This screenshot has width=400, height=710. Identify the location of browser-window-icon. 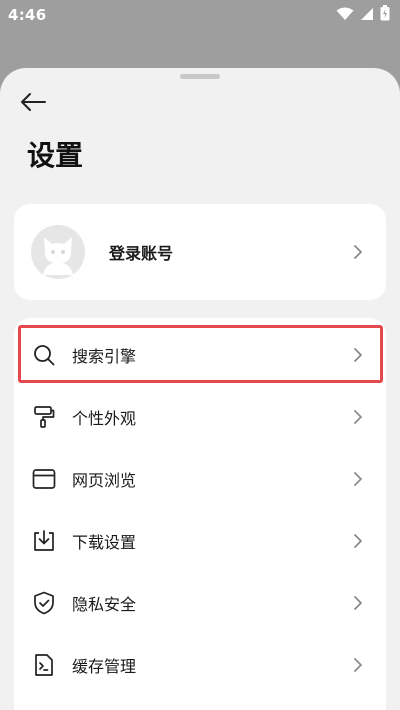
(44, 479).